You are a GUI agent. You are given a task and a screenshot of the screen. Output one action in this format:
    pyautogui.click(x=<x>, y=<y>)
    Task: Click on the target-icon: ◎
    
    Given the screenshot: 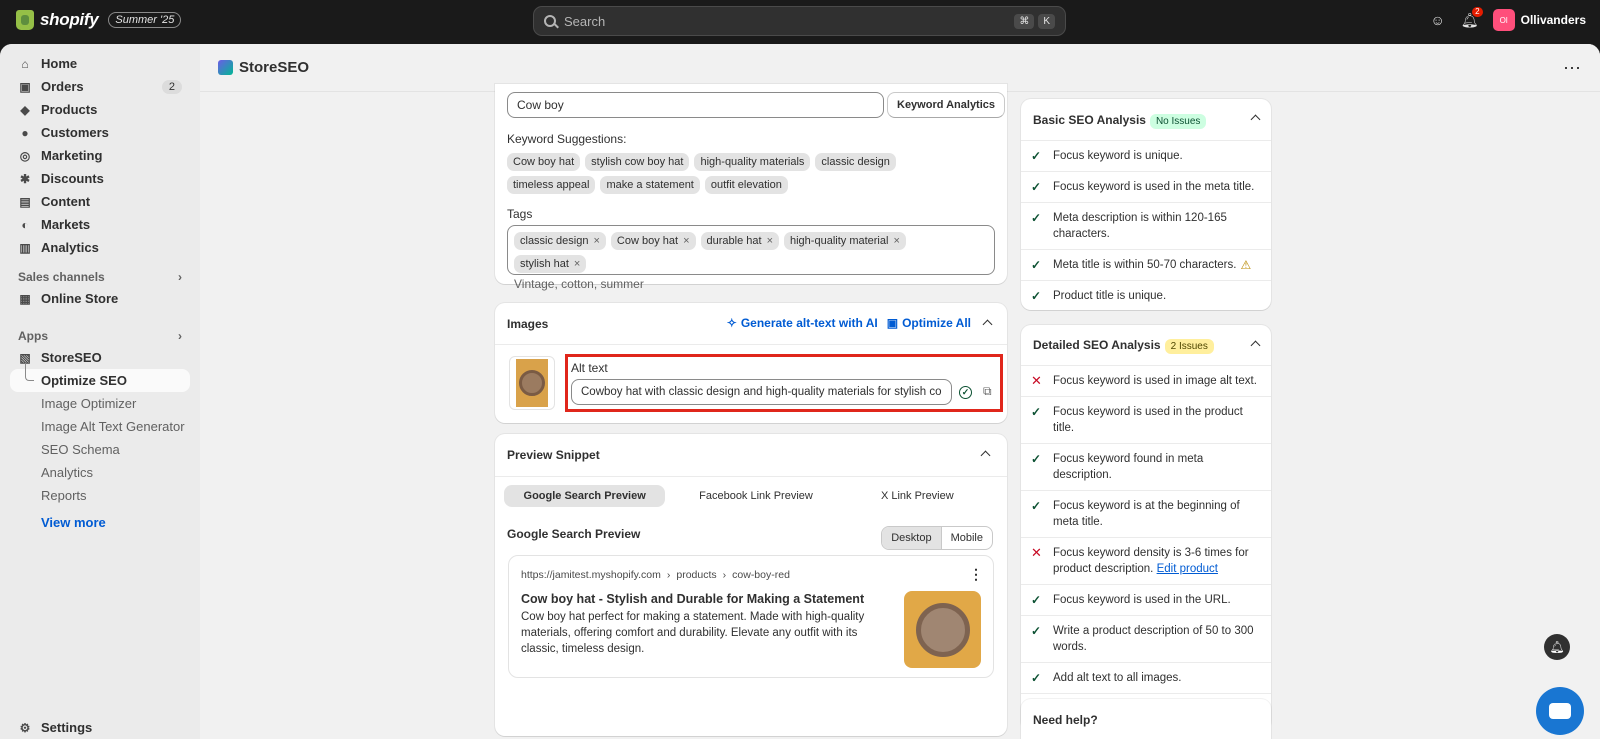 What is the action you would take?
    pyautogui.click(x=25, y=155)
    